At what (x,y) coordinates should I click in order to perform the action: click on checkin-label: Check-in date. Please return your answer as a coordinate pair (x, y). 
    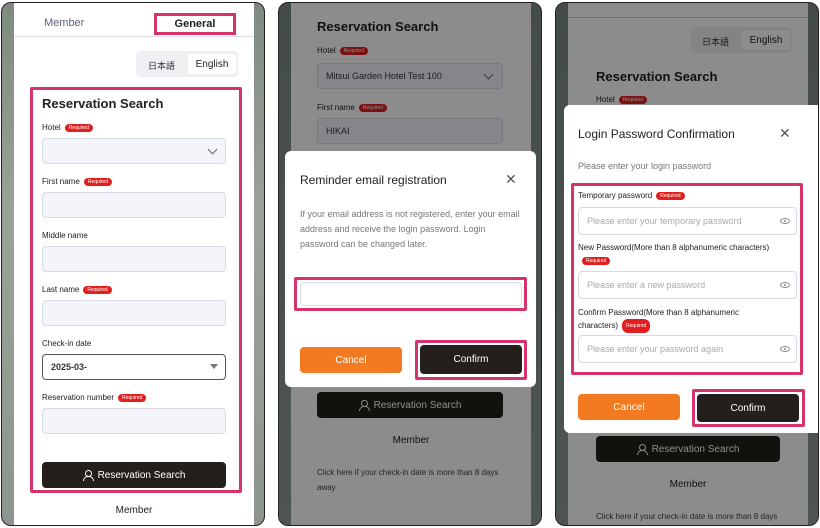
    Looking at the image, I should click on (67, 343).